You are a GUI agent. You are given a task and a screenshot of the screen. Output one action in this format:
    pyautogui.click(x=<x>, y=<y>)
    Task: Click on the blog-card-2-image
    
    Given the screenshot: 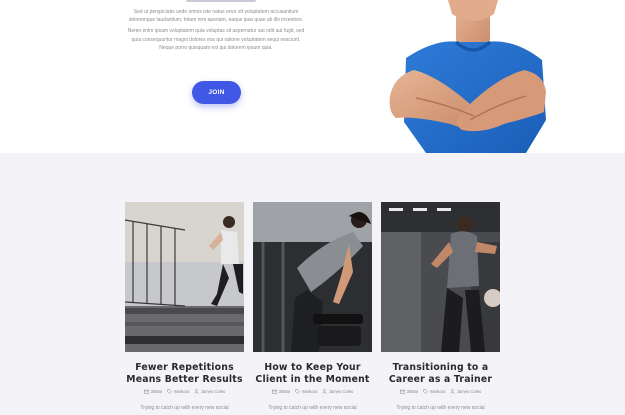 What is the action you would take?
    pyautogui.click(x=312, y=277)
    